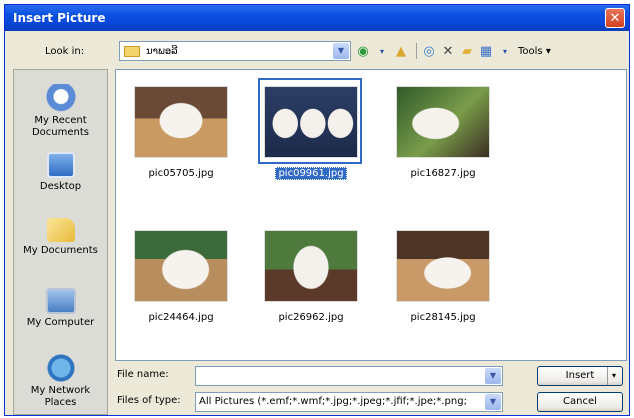 Image resolution: width=634 pixels, height=418 pixels. What do you see at coordinates (132, 51) in the screenshot?
I see `folder-icon` at bounding box center [132, 51].